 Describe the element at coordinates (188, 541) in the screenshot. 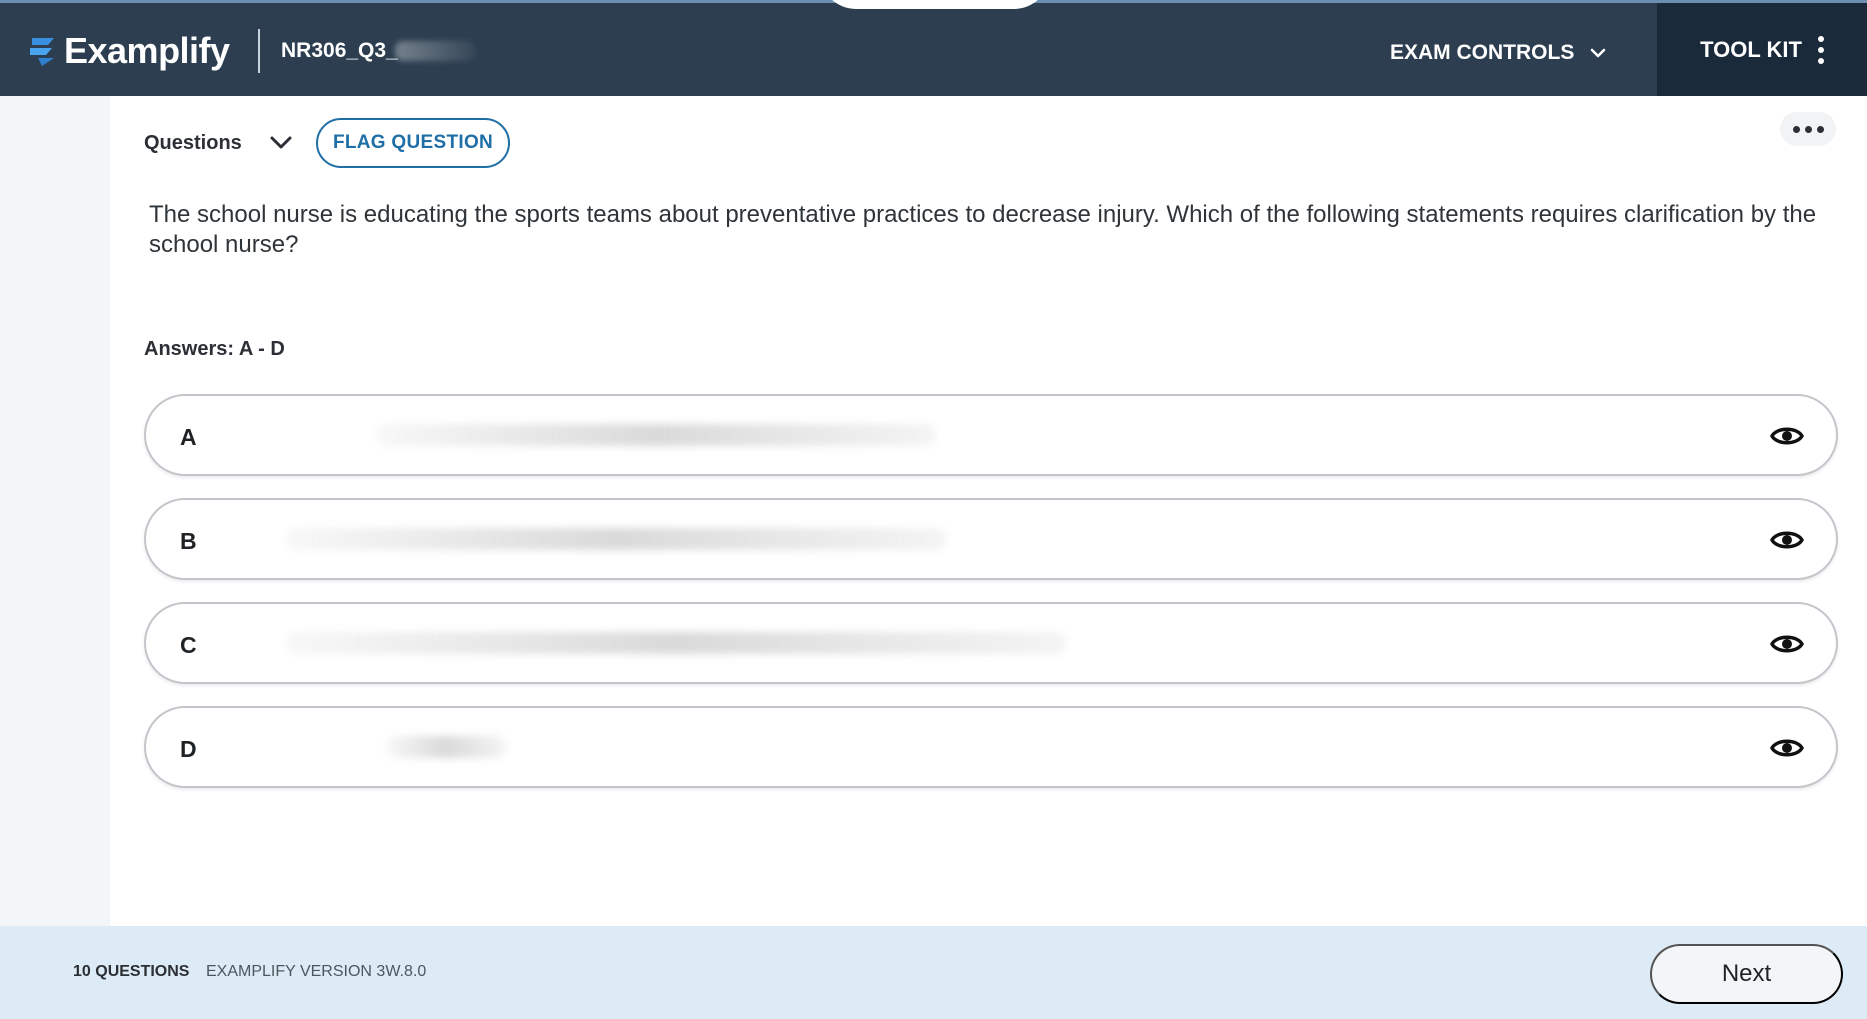

I see `answer-letter: B` at that location.